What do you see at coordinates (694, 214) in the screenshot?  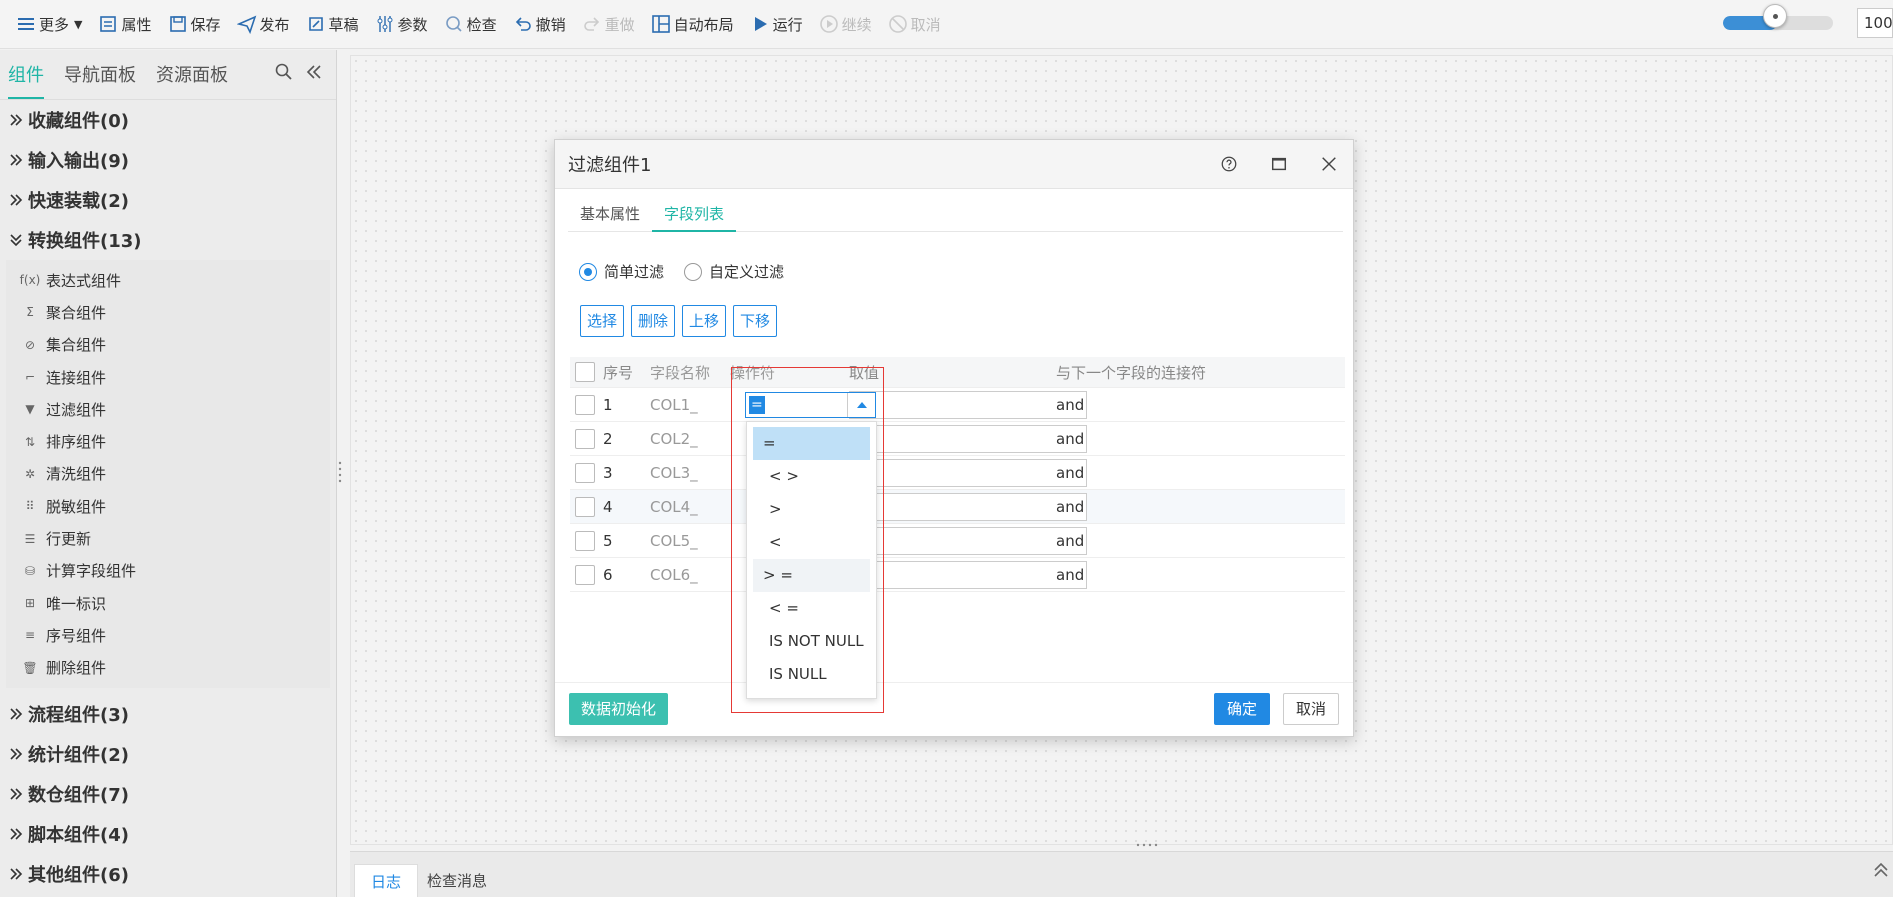 I see `tab-field-list: 字段列表` at bounding box center [694, 214].